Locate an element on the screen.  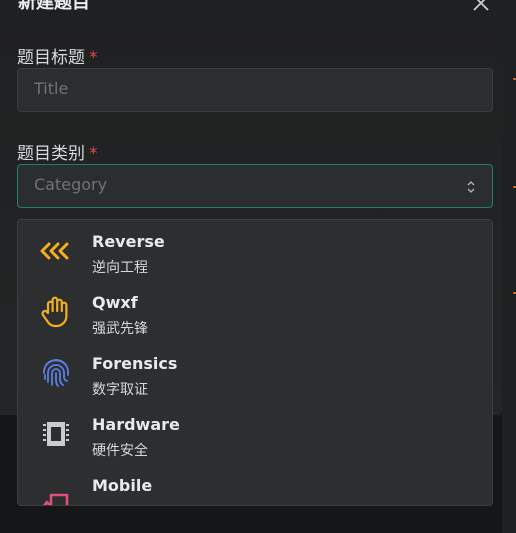
title-label-text: 题目标题 is located at coordinates (51, 58).